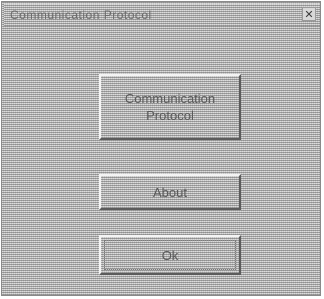  I want to click on close-button: ✕, so click(309, 14).